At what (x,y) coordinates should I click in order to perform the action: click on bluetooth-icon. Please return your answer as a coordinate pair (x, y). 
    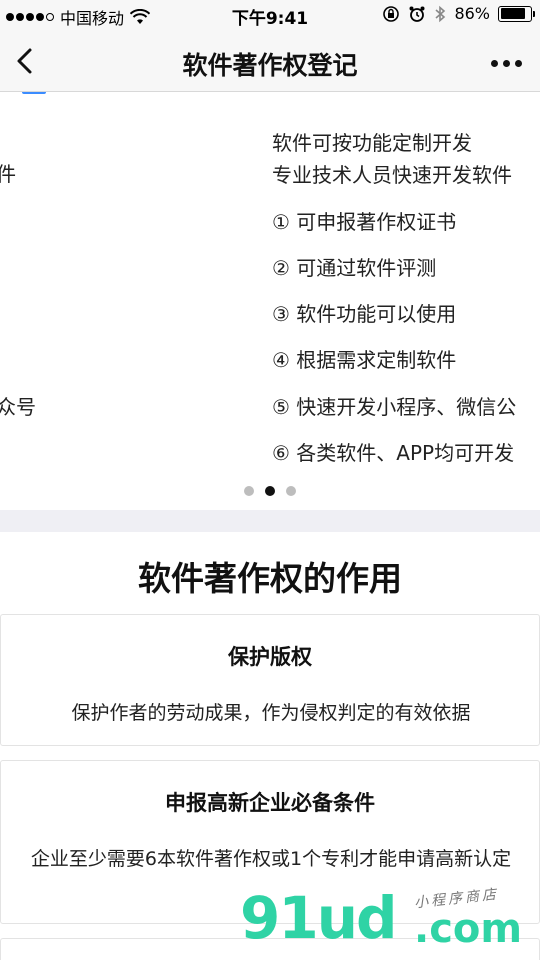
    Looking at the image, I should click on (440, 13).